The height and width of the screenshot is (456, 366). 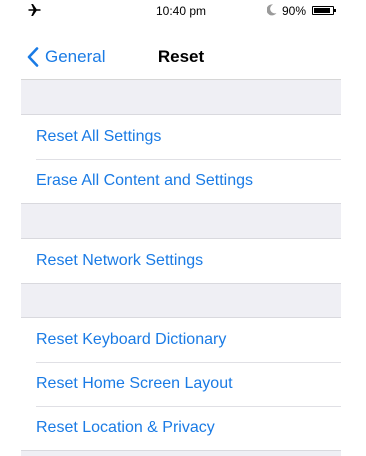 What do you see at coordinates (120, 260) in the screenshot?
I see `row-label: Reset Network Settings` at bounding box center [120, 260].